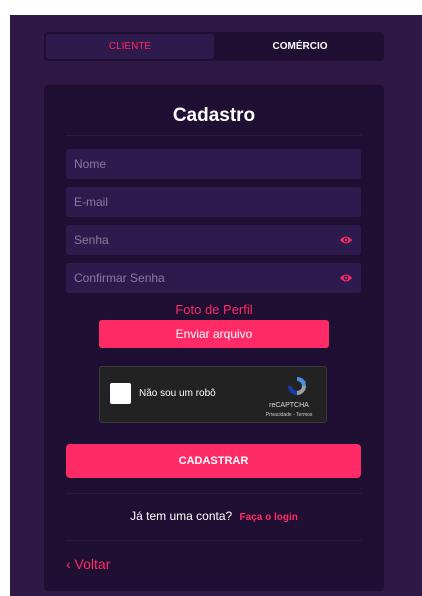 Image resolution: width=422 pixels, height=596 pixels. What do you see at coordinates (214, 334) in the screenshot?
I see `upload-file-button: Enviar arquivo` at bounding box center [214, 334].